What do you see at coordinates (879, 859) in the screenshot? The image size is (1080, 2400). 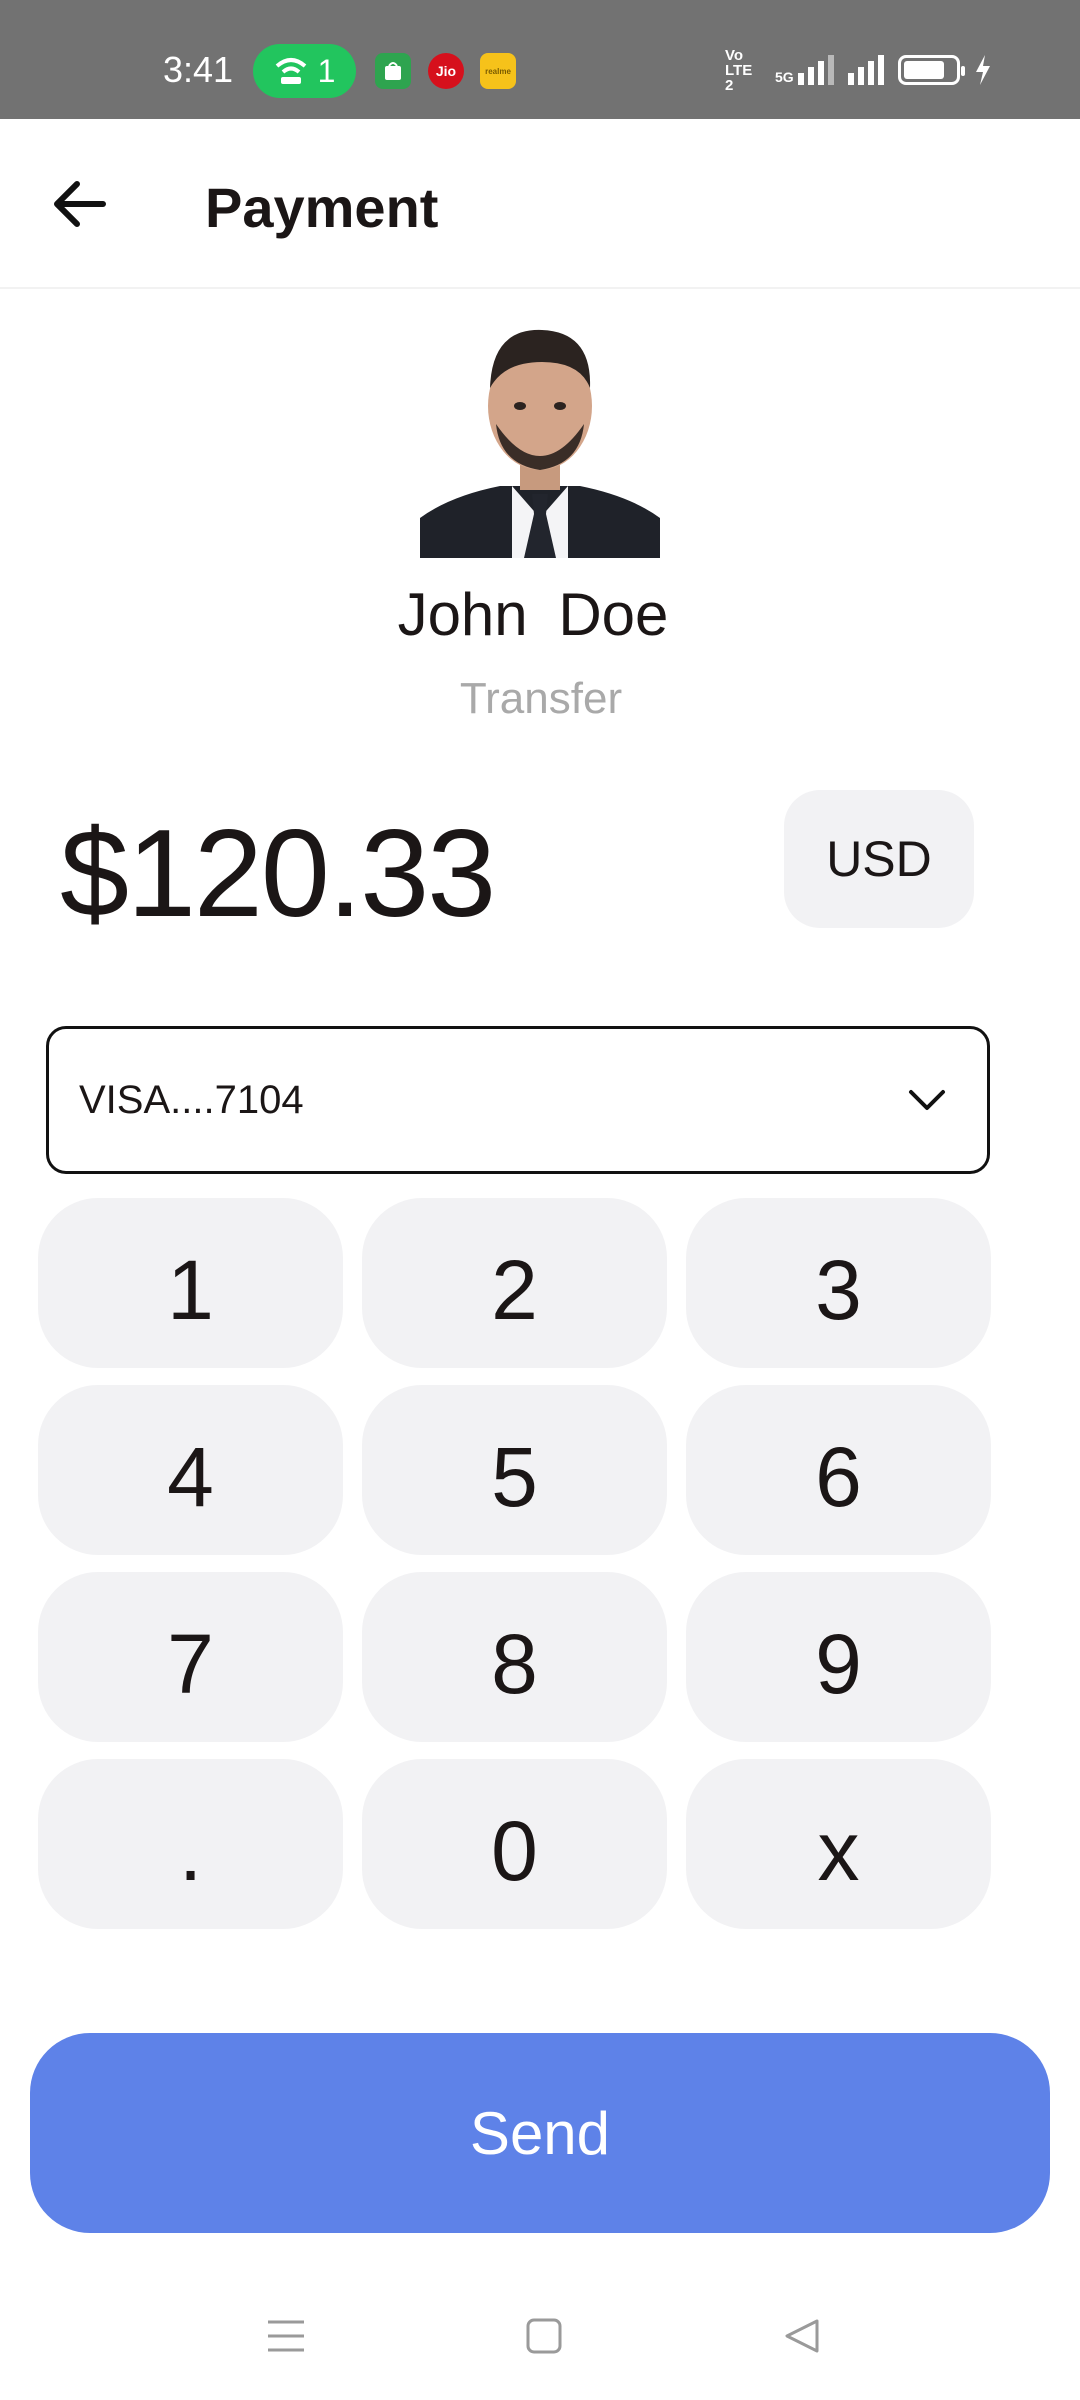 I see `currency-button: USD` at bounding box center [879, 859].